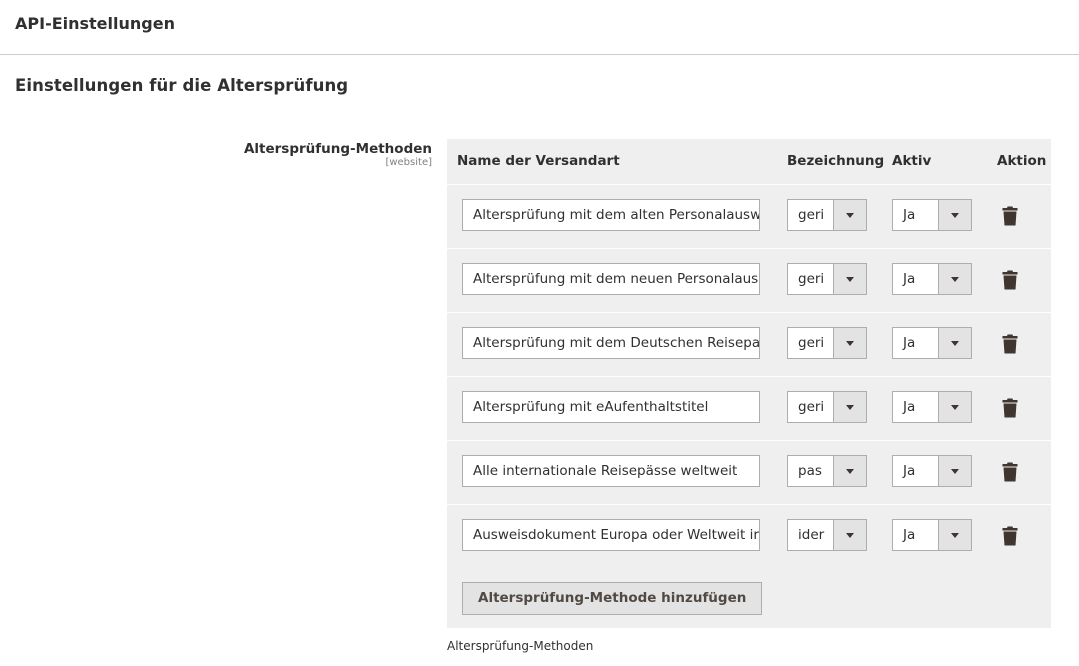 The width and height of the screenshot is (1079, 666). What do you see at coordinates (611, 407) in the screenshot?
I see `method-name-input: Altersprüfung mit eAufenthaltstitel` at bounding box center [611, 407].